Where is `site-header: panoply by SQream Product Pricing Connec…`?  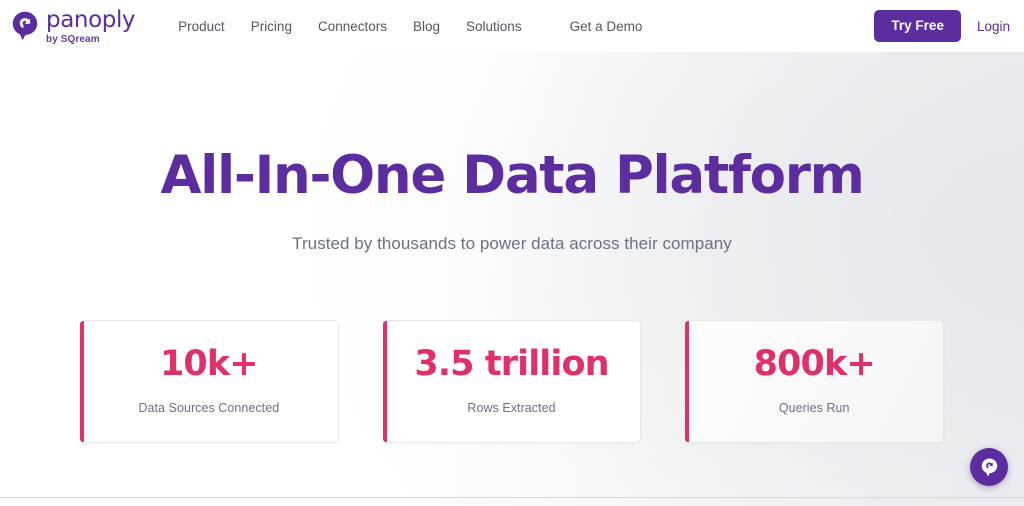 site-header: panoply by SQream Product Pricing Connec… is located at coordinates (512, 26).